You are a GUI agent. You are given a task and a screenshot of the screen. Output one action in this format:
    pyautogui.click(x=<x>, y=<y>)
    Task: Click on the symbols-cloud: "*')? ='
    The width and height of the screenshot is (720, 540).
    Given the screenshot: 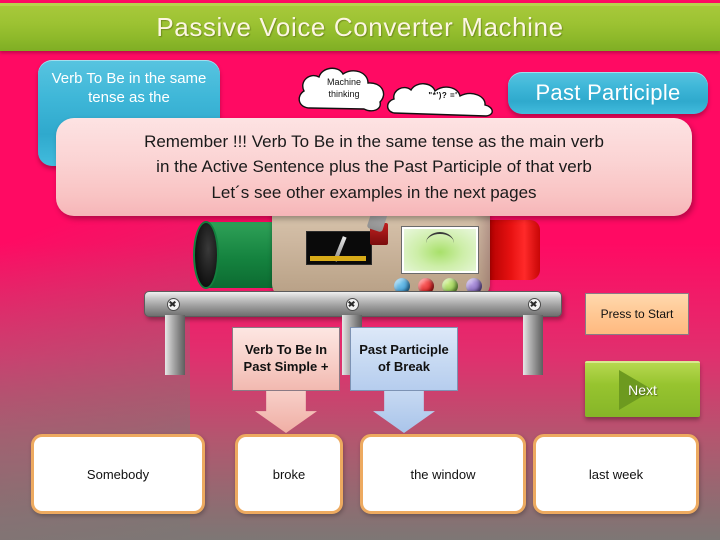 What is the action you would take?
    pyautogui.click(x=443, y=99)
    